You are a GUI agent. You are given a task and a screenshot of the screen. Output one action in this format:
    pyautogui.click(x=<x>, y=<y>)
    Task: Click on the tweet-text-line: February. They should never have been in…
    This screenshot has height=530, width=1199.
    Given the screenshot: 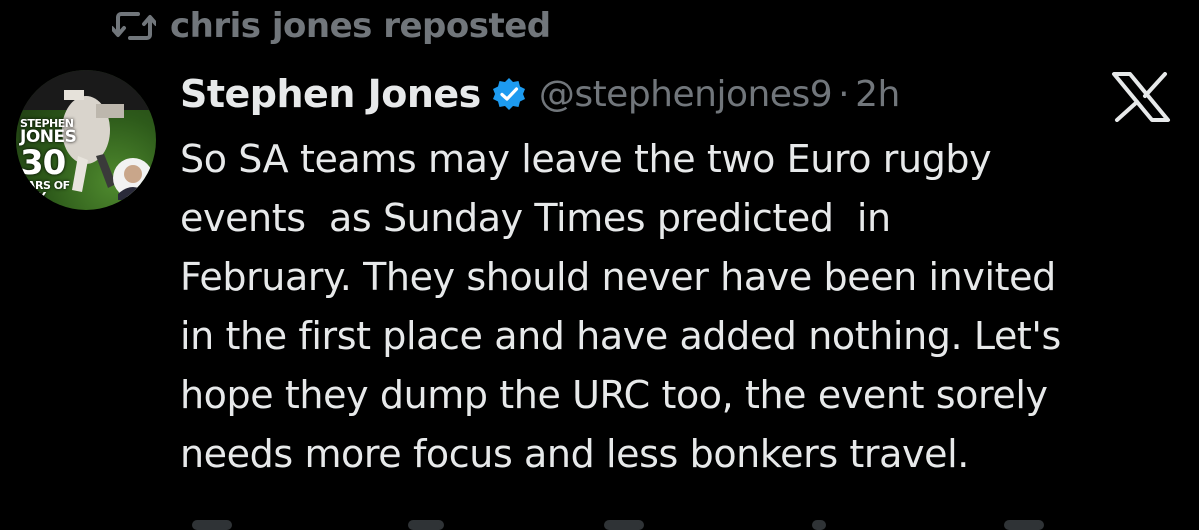 What is the action you would take?
    pyautogui.click(x=618, y=277)
    